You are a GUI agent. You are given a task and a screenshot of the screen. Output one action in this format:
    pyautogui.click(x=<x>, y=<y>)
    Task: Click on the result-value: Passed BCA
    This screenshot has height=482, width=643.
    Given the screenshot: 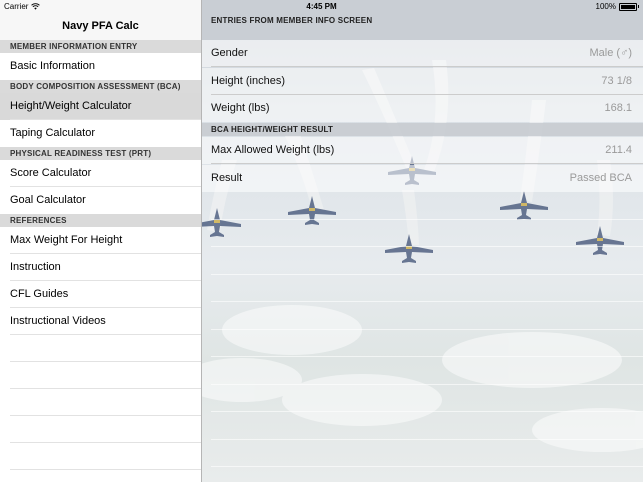 What is the action you would take?
    pyautogui.click(x=600, y=178)
    